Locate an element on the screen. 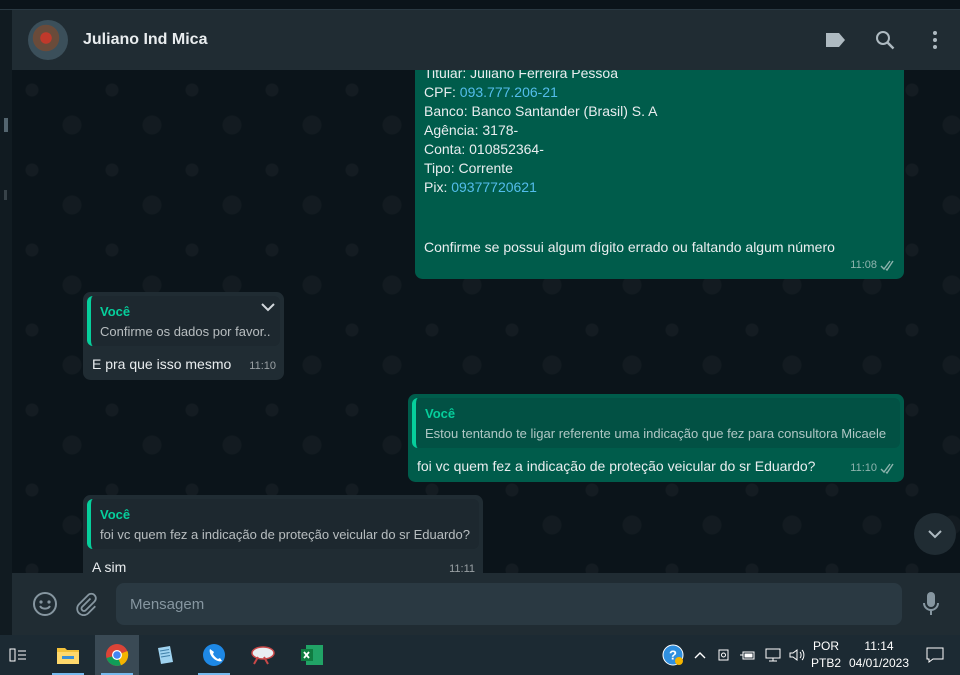 Image resolution: width=960 pixels, height=675 pixels. quoted-message: Você Confirme os dados por favor.. is located at coordinates (183, 321).